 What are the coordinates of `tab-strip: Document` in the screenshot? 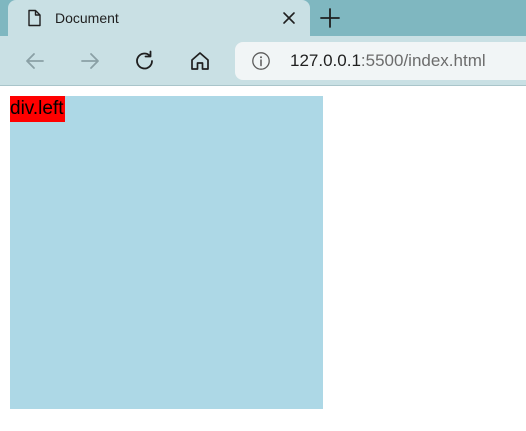 It's located at (263, 18).